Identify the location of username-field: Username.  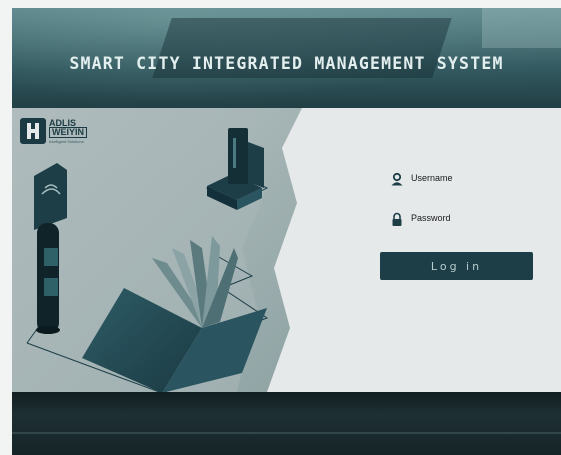
(455, 178).